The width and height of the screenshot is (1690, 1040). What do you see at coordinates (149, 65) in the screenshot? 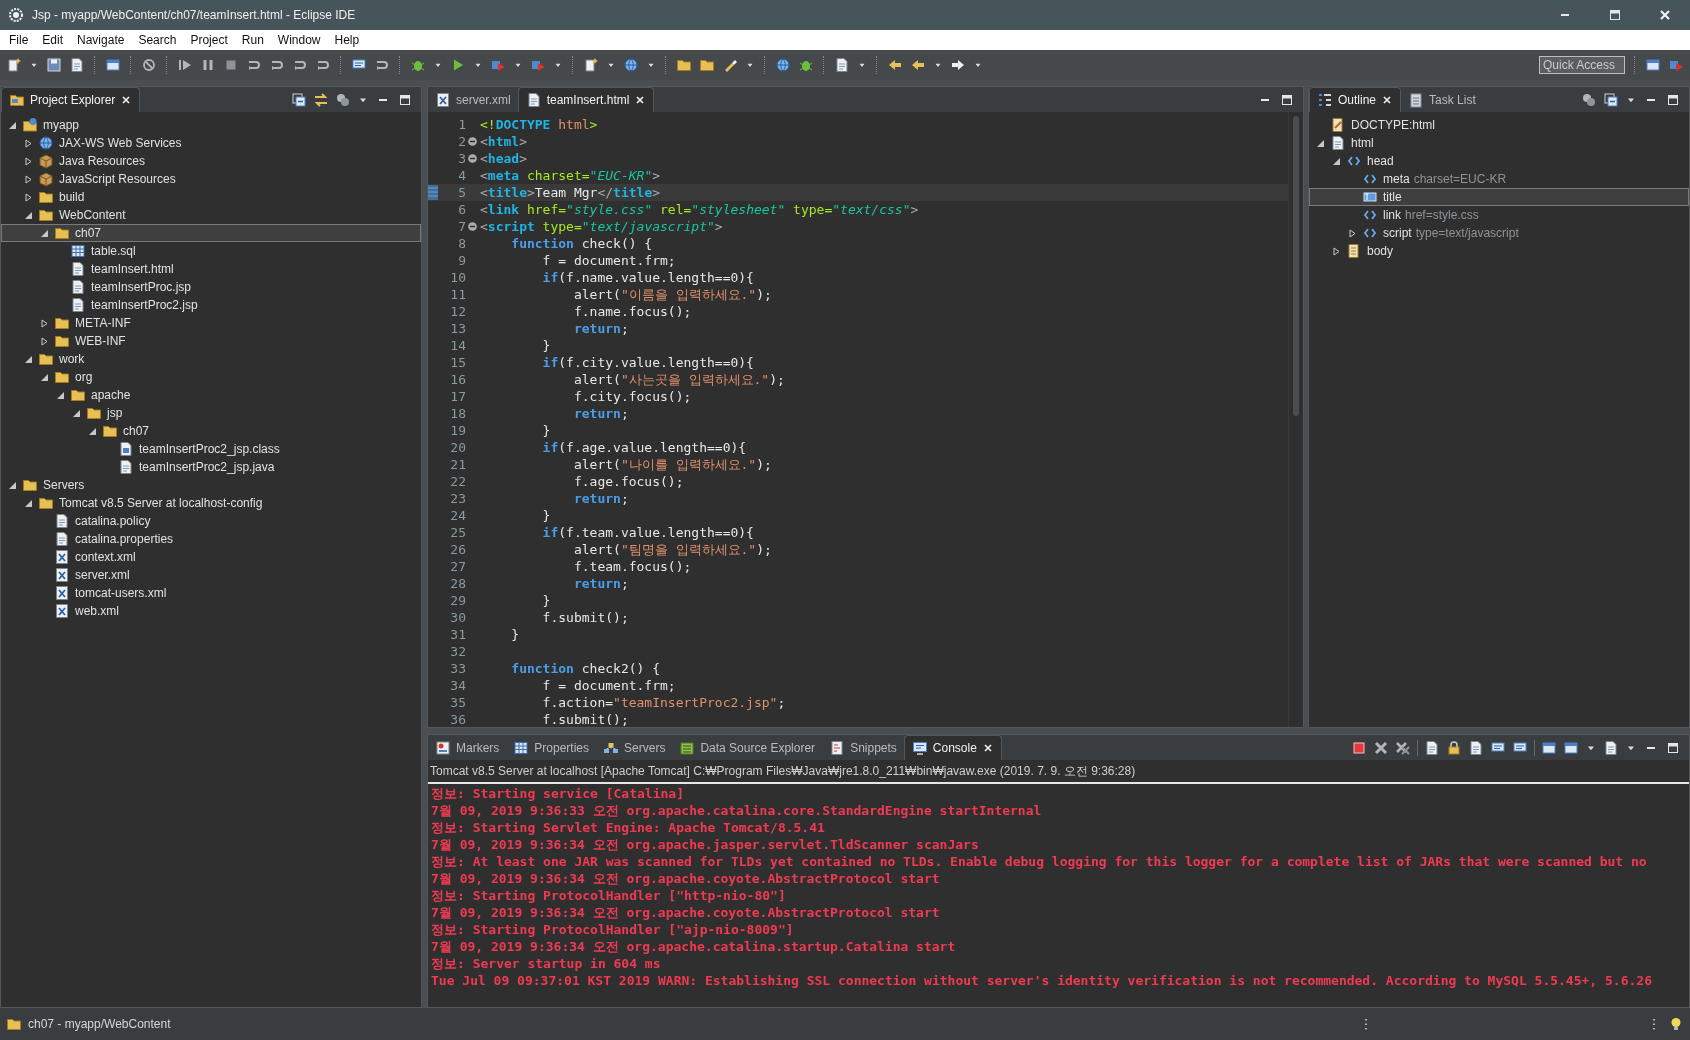
I see `no-entry-icon` at bounding box center [149, 65].